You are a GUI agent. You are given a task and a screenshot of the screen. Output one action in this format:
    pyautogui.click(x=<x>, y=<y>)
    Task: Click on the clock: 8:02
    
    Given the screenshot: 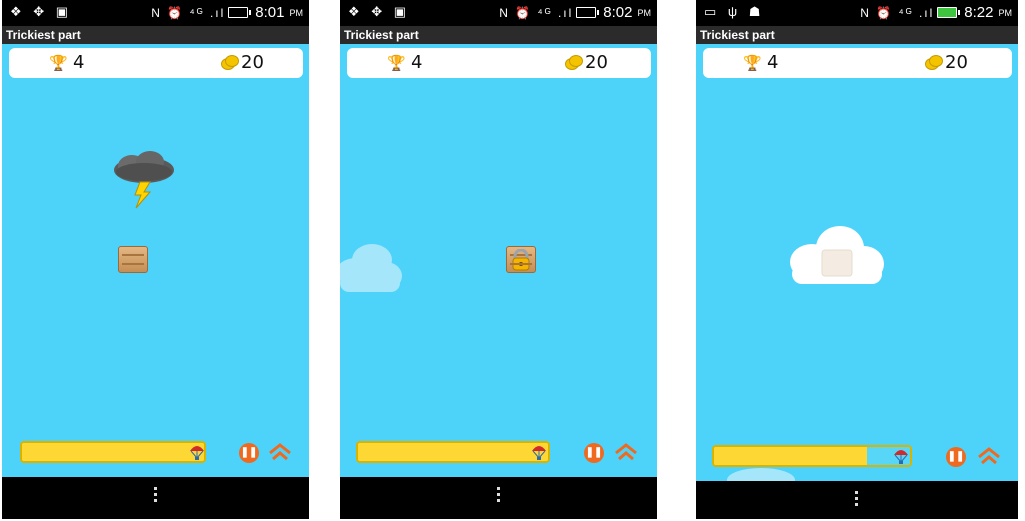 What is the action you would take?
    pyautogui.click(x=618, y=12)
    